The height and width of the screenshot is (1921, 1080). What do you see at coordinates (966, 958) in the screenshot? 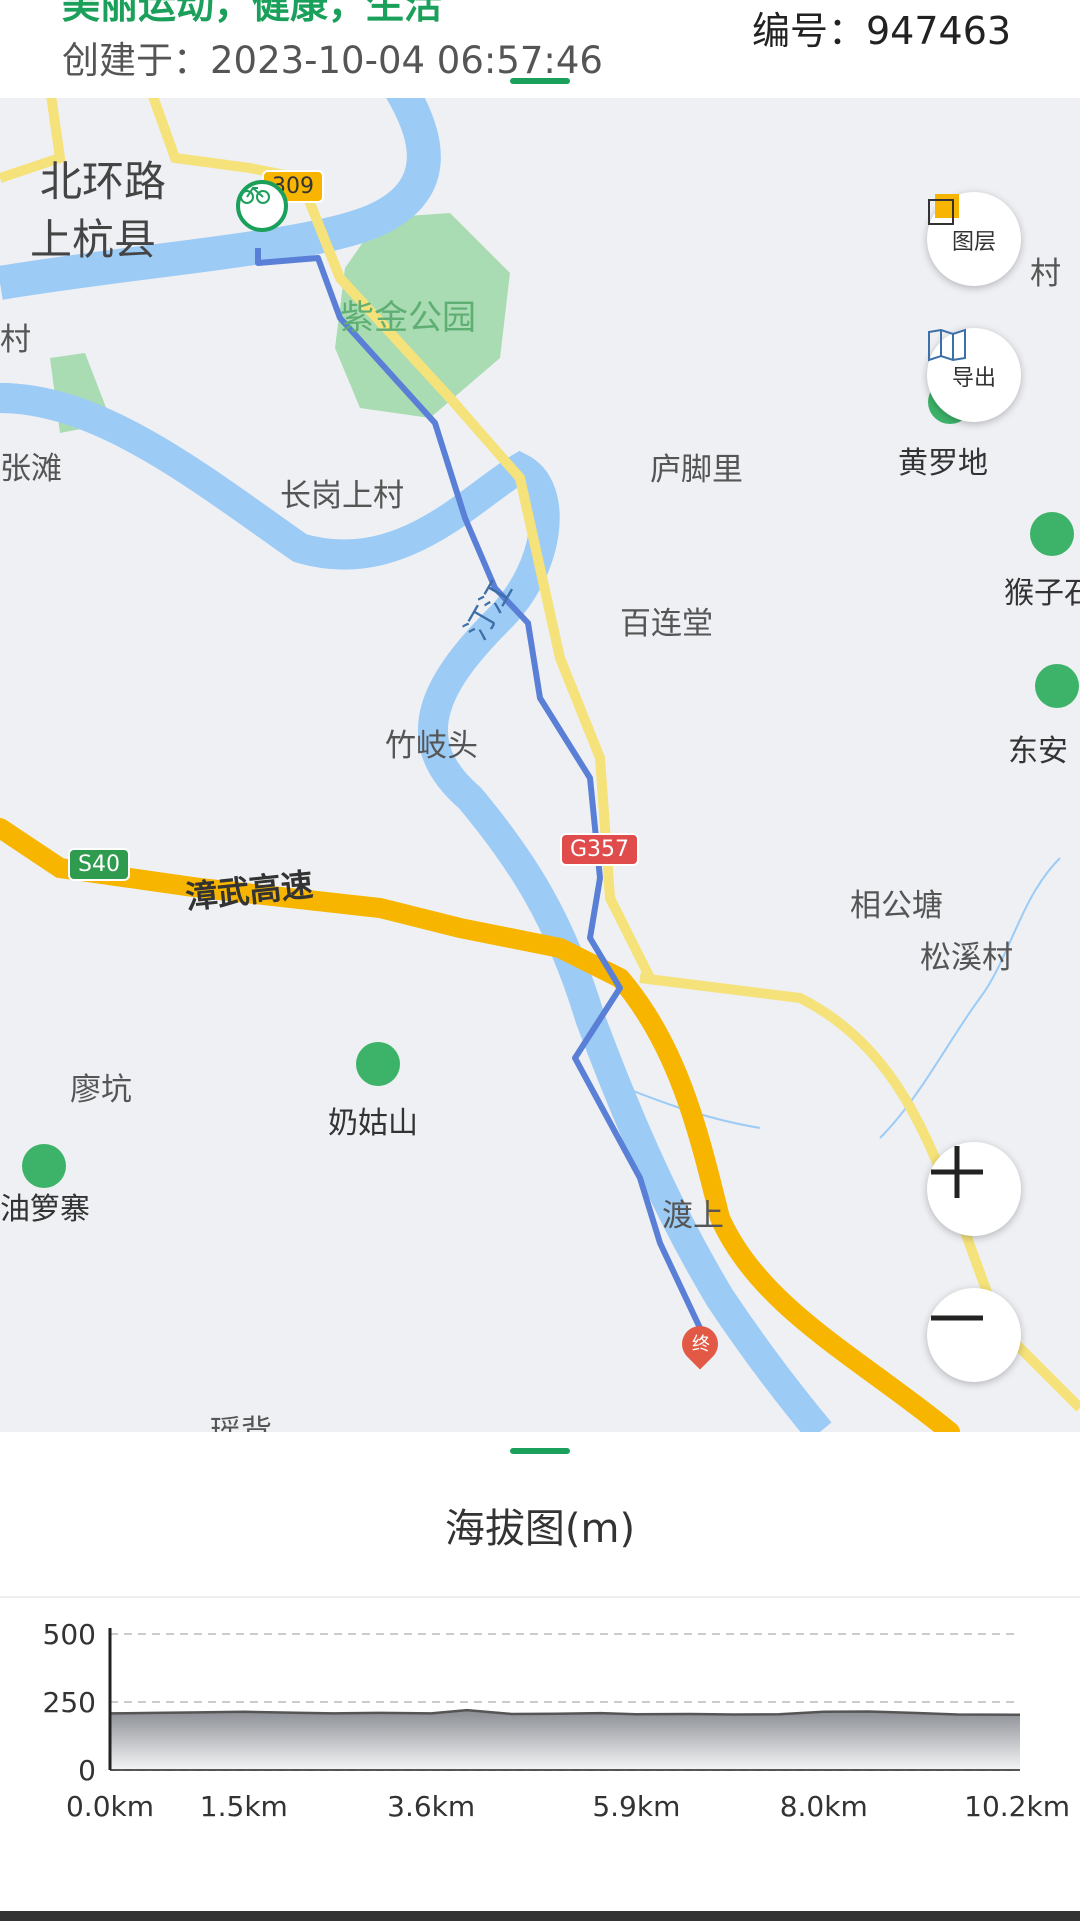
I see `label-songxicun: 松溪村` at bounding box center [966, 958].